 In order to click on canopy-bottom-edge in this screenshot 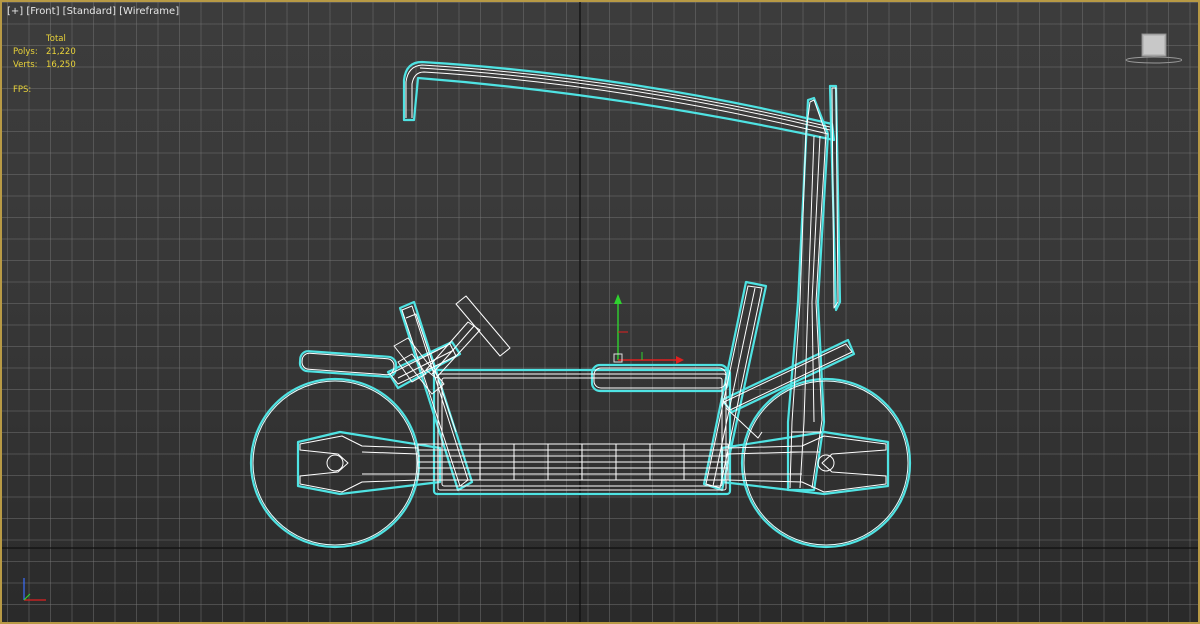, I will do `click(620, 103)`.